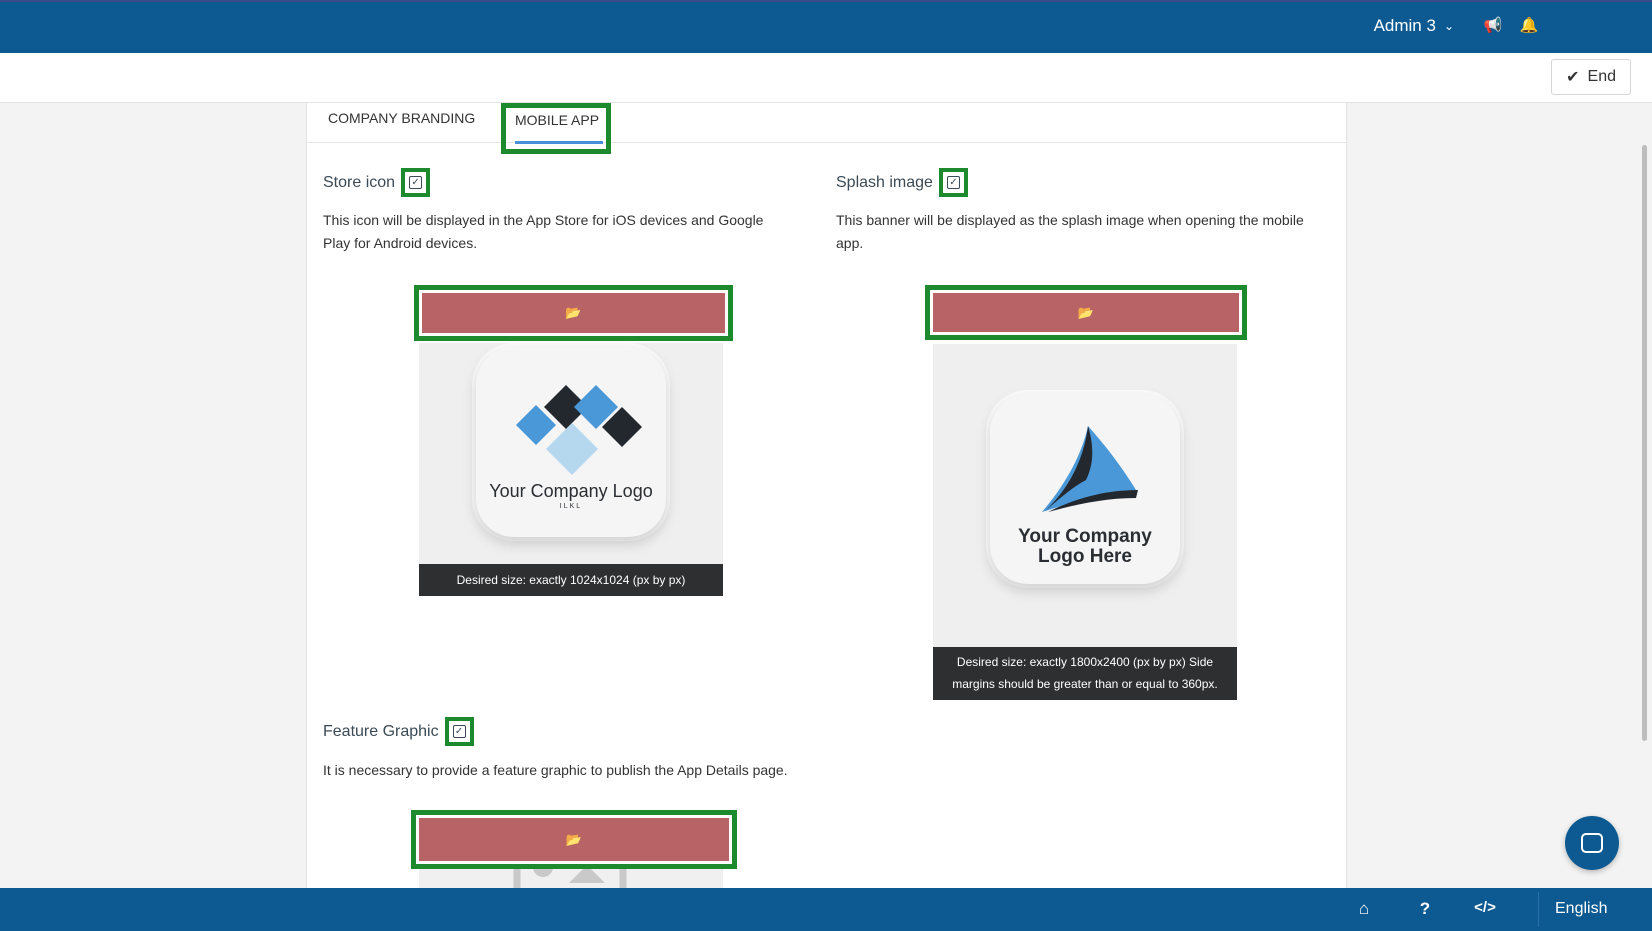 This screenshot has width=1652, height=931. I want to click on top-navigation-bar: Admin 3 ⌄ 📢 🔔, so click(826, 26).